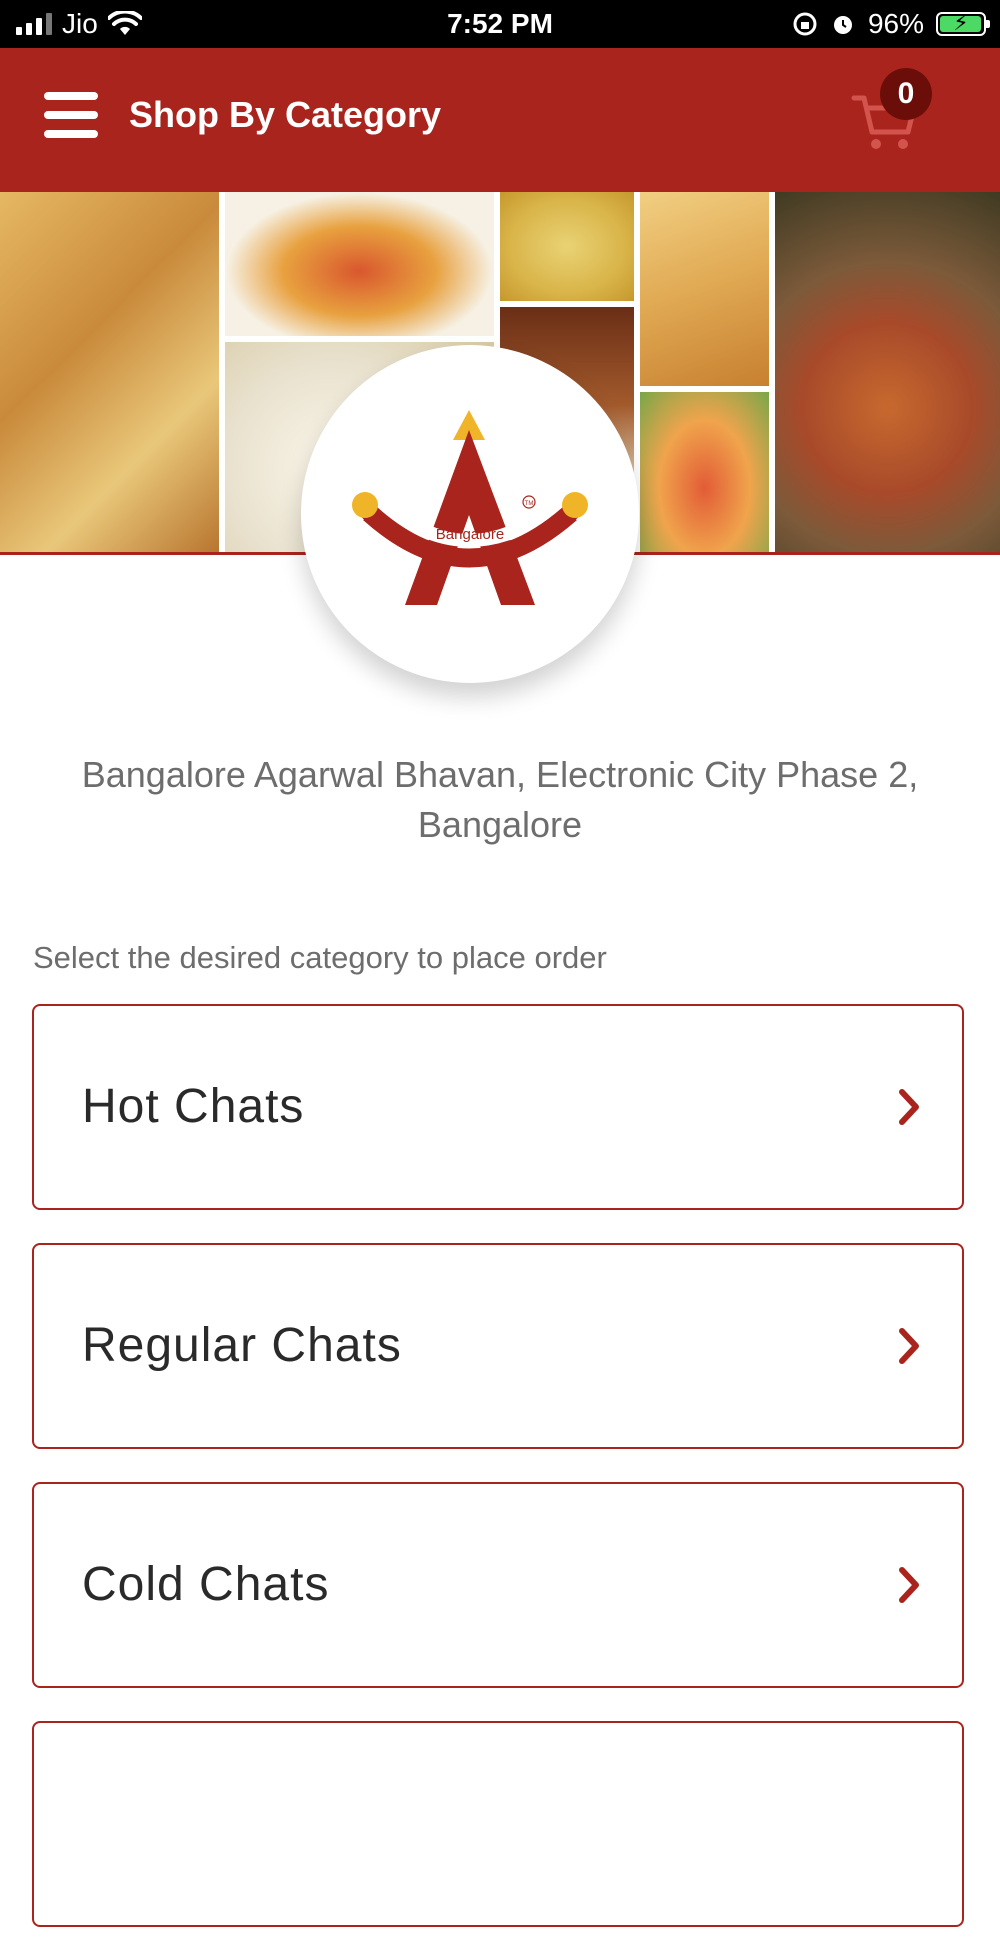  I want to click on status-bar: Jio 7:52 PM 96% ⚡, so click(500, 24).